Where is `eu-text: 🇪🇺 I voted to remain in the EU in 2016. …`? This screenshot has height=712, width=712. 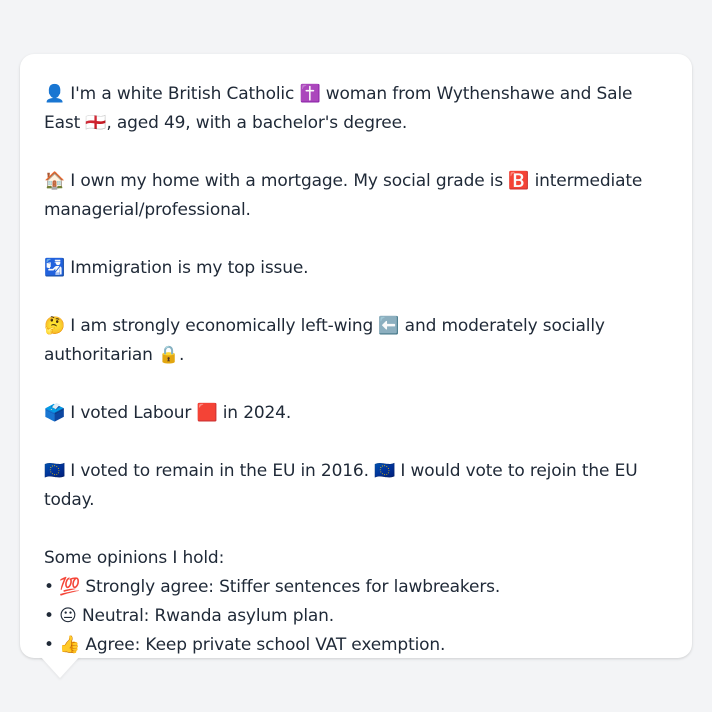
eu-text: 🇪🇺 I voted to remain in the EU in 2016. … is located at coordinates (341, 485).